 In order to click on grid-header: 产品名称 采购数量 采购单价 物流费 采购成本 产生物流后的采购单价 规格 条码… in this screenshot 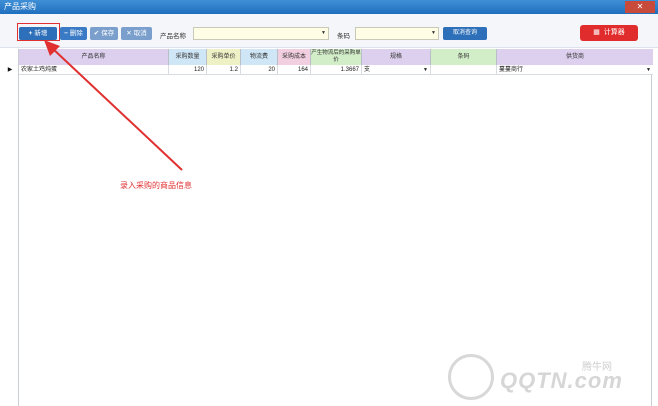, I will do `click(336, 57)`.